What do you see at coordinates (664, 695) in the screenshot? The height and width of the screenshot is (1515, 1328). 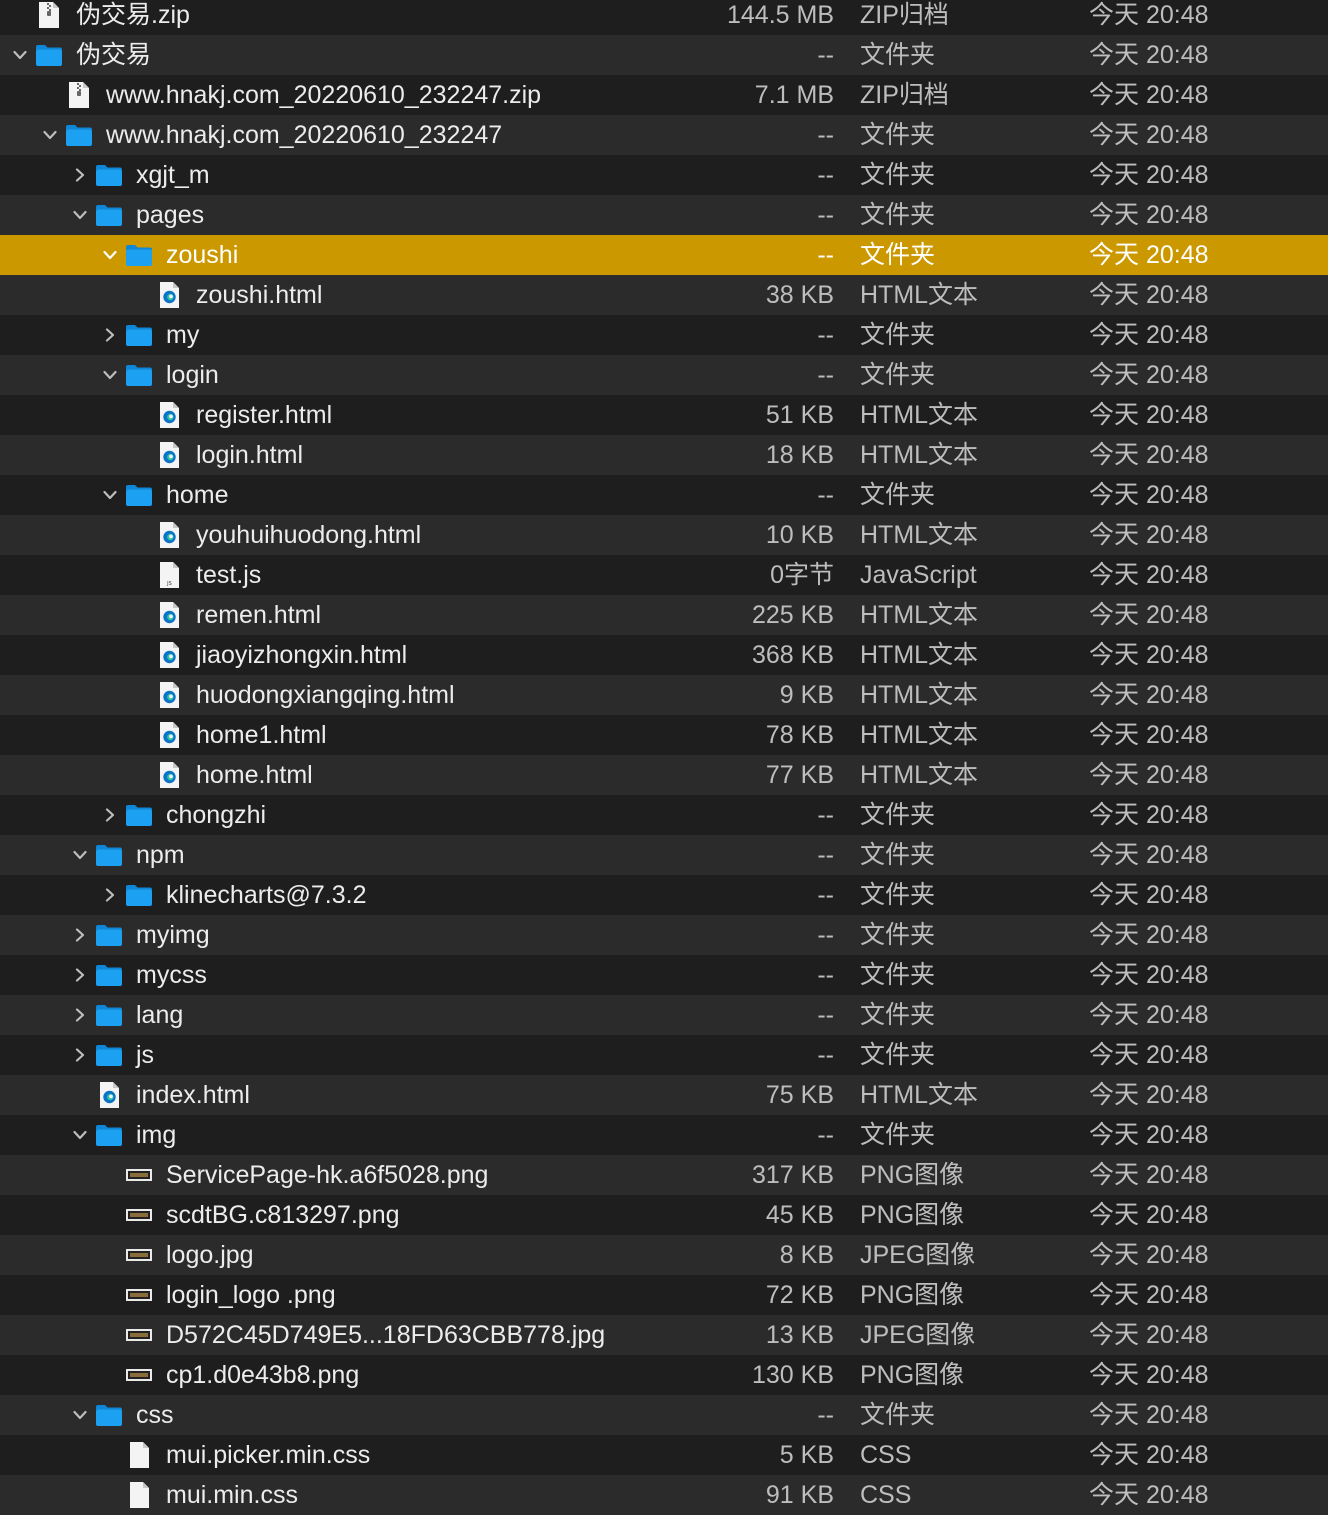 I see `list-row: huodongxiangqing.html 9 KB HTML文本 今天 20:48` at bounding box center [664, 695].